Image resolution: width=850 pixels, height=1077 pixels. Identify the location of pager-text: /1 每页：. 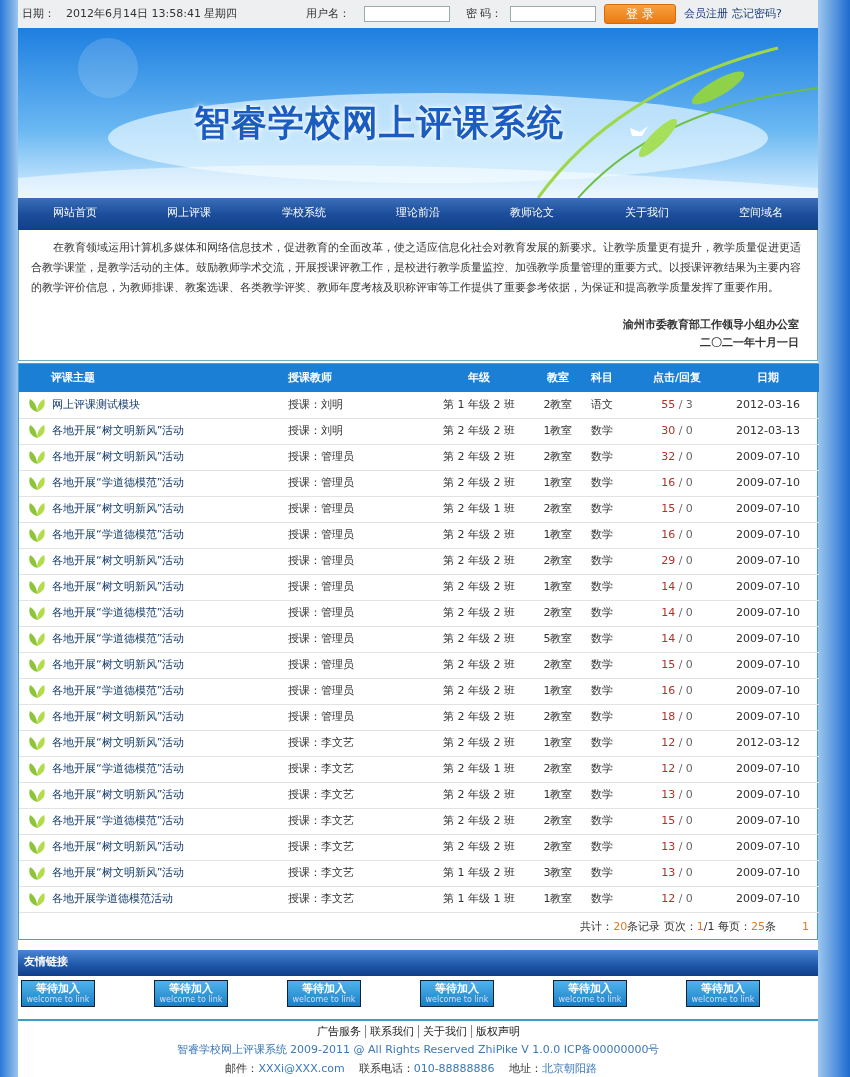
(727, 926).